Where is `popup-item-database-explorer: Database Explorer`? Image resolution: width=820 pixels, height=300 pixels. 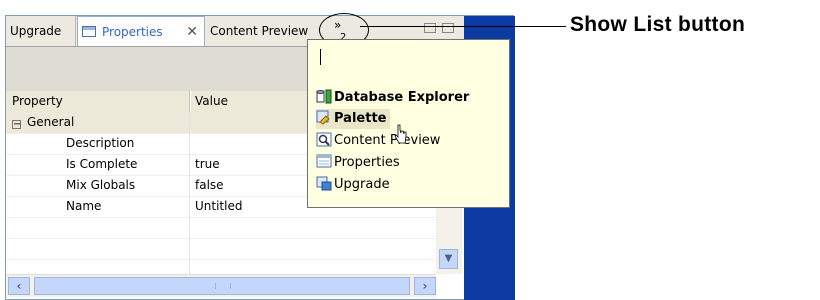
popup-item-database-explorer: Database Explorer is located at coordinates (392, 98).